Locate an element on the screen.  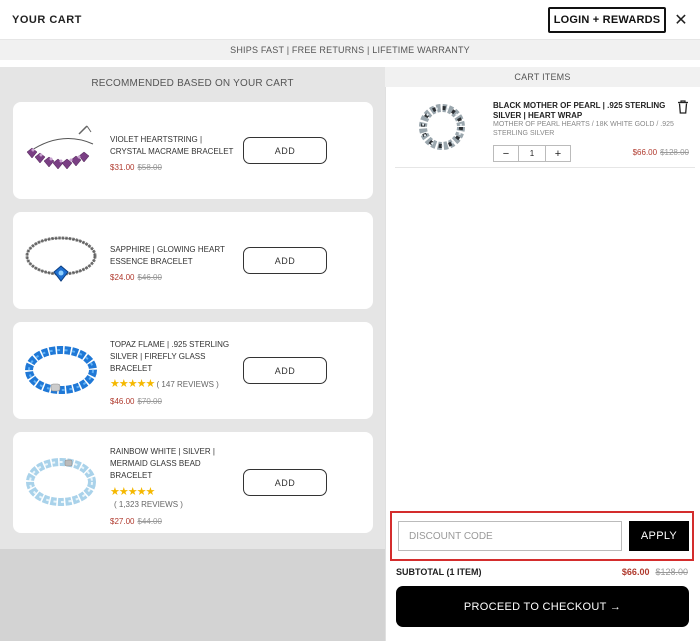
review-count: ( 147 REVIEWS ) is located at coordinates (188, 384).